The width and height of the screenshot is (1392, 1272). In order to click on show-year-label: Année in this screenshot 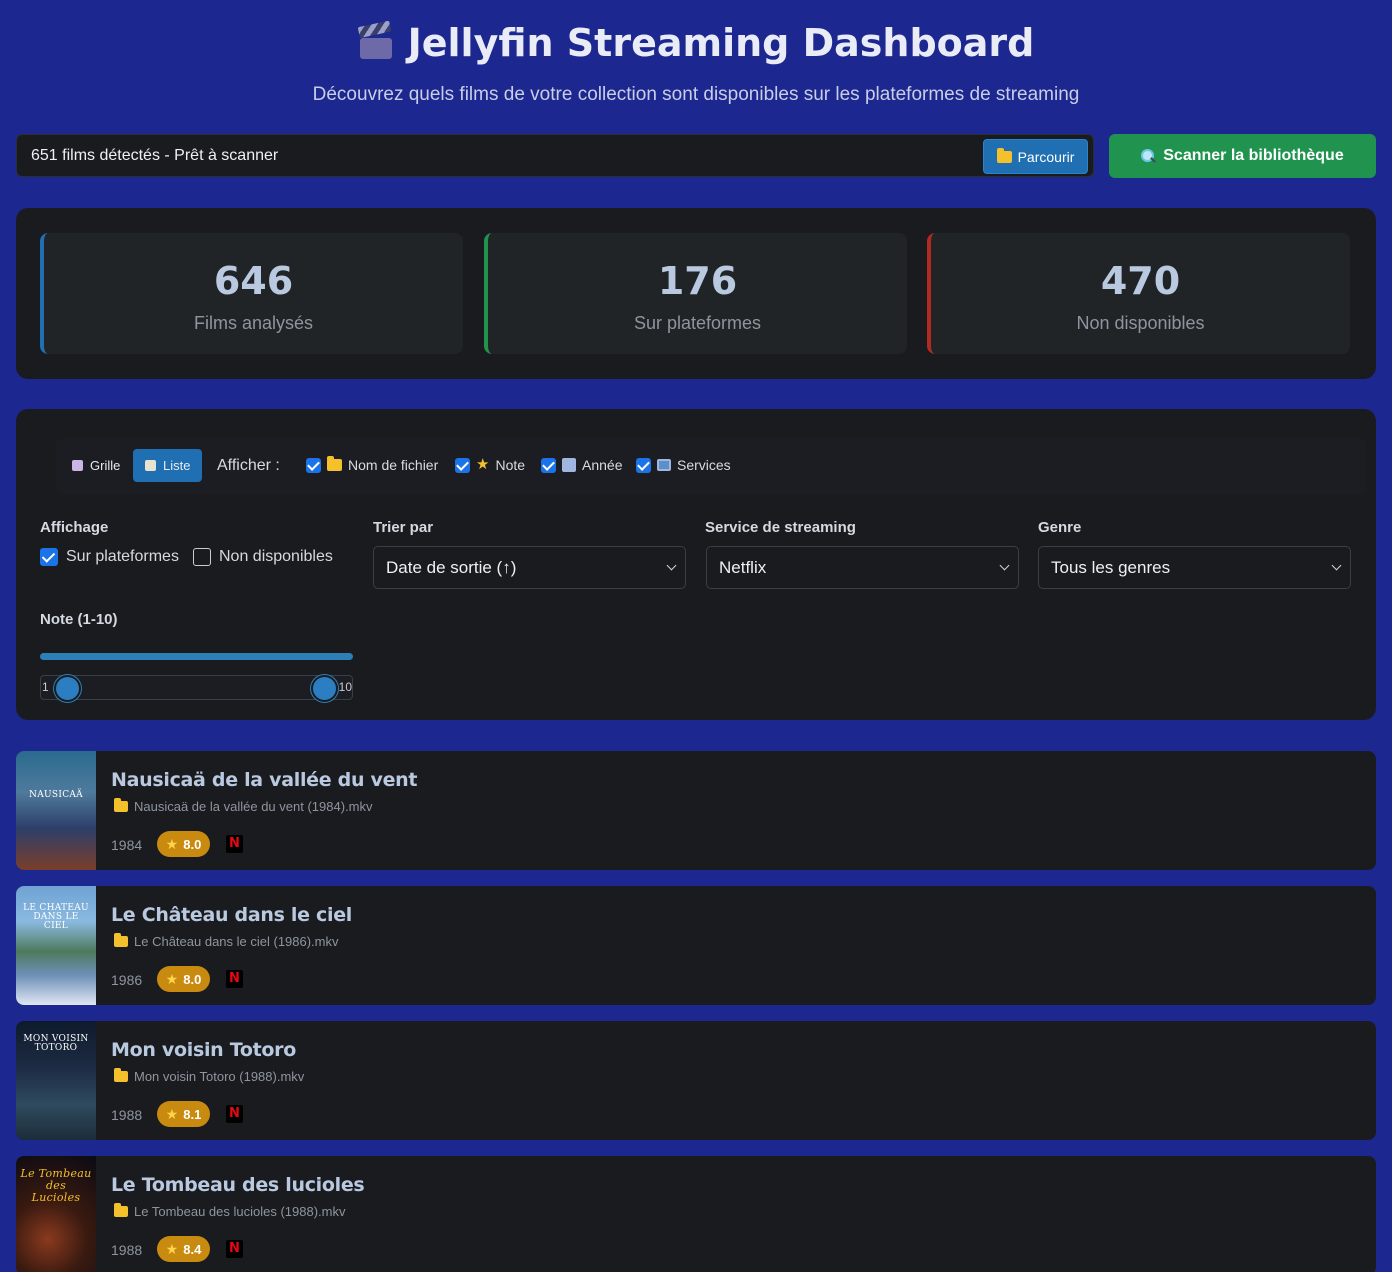, I will do `click(602, 465)`.